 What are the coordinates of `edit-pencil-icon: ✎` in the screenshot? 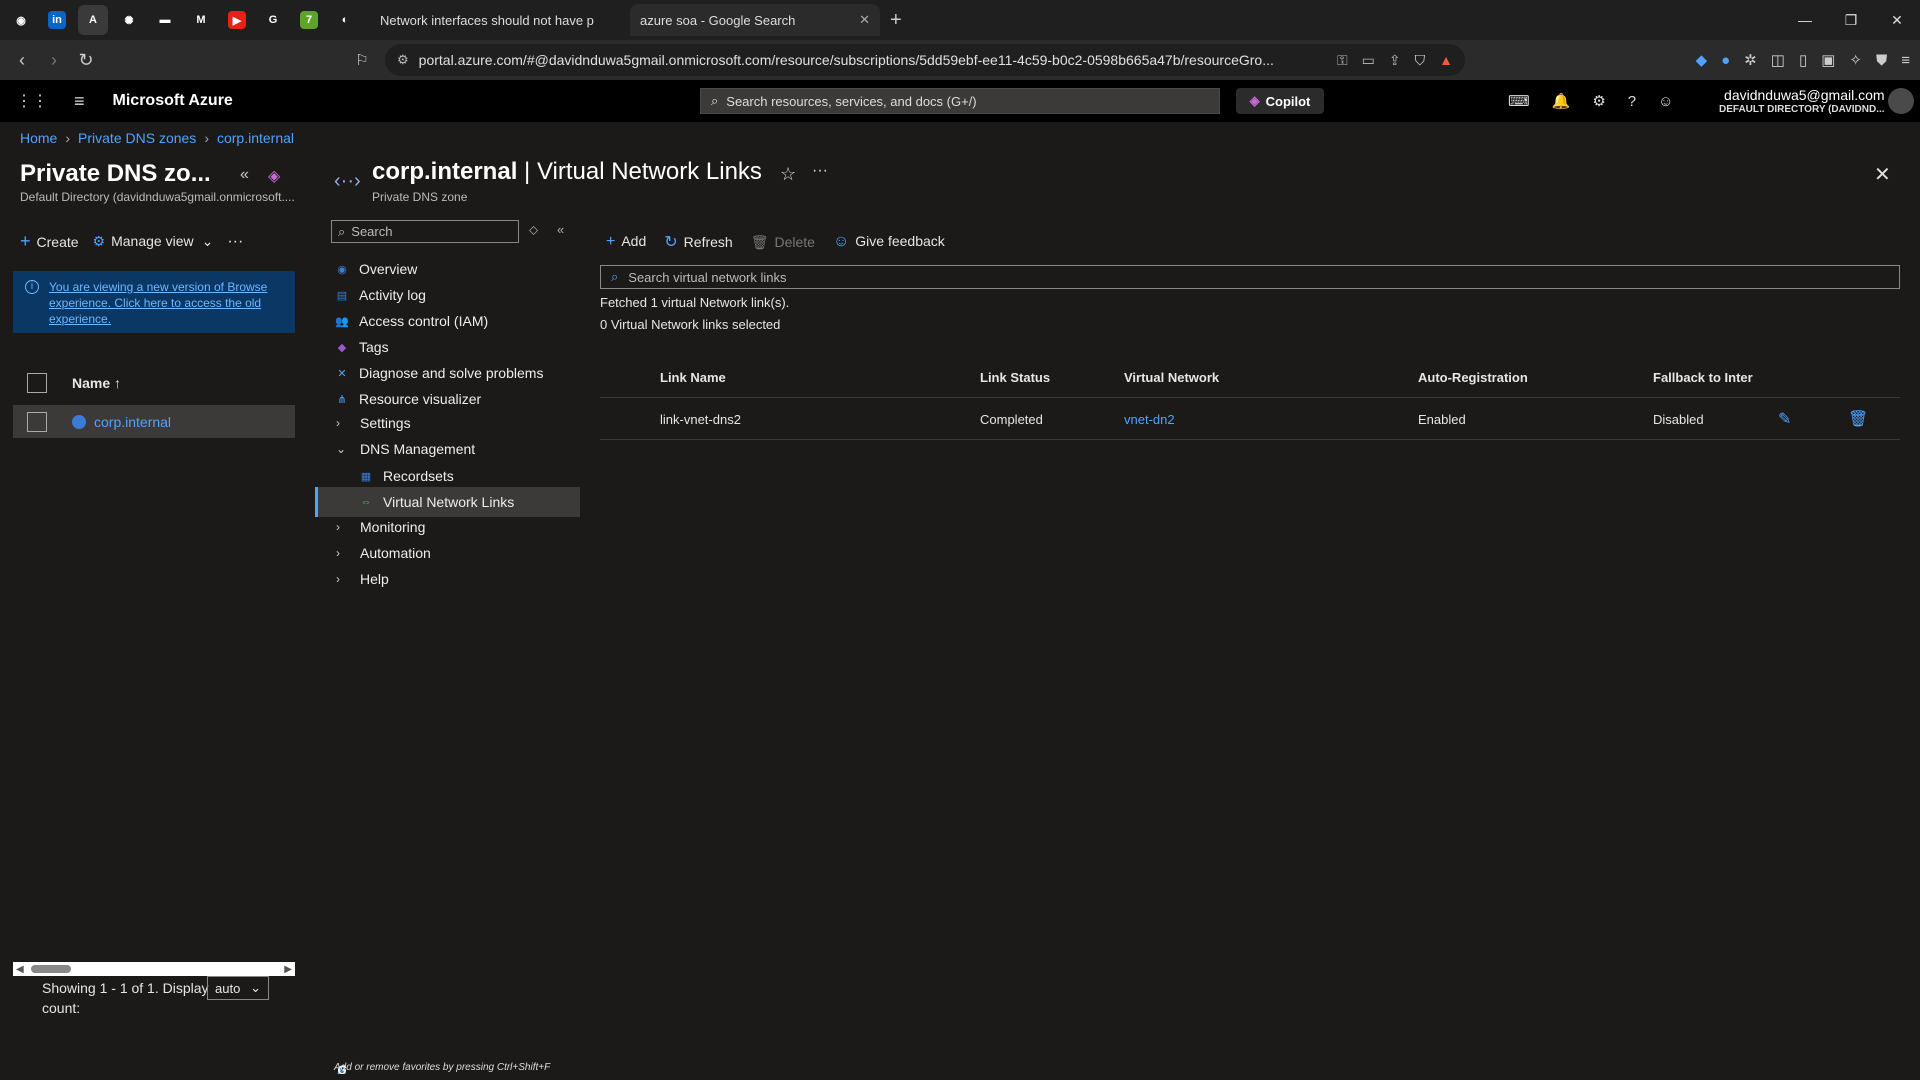 It's located at (1784, 419).